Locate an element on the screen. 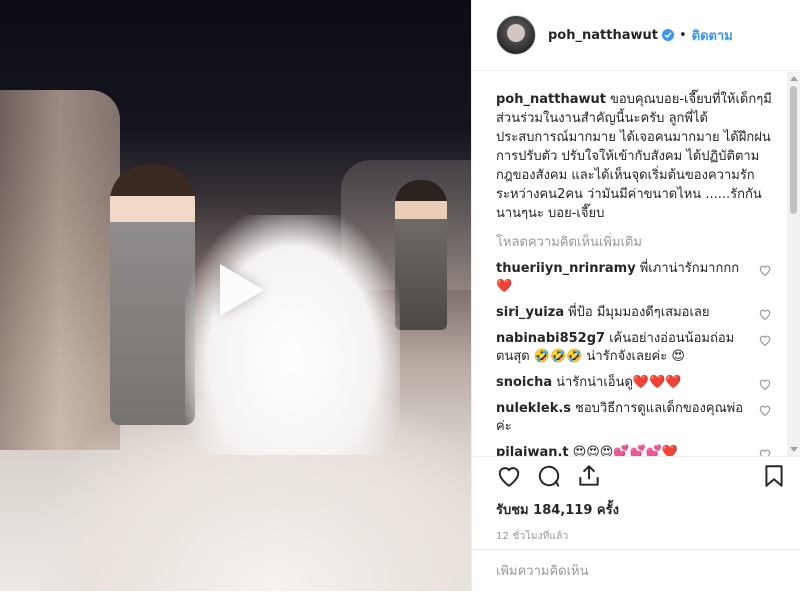 This screenshot has width=800, height=592. play-icon is located at coordinates (242, 290).